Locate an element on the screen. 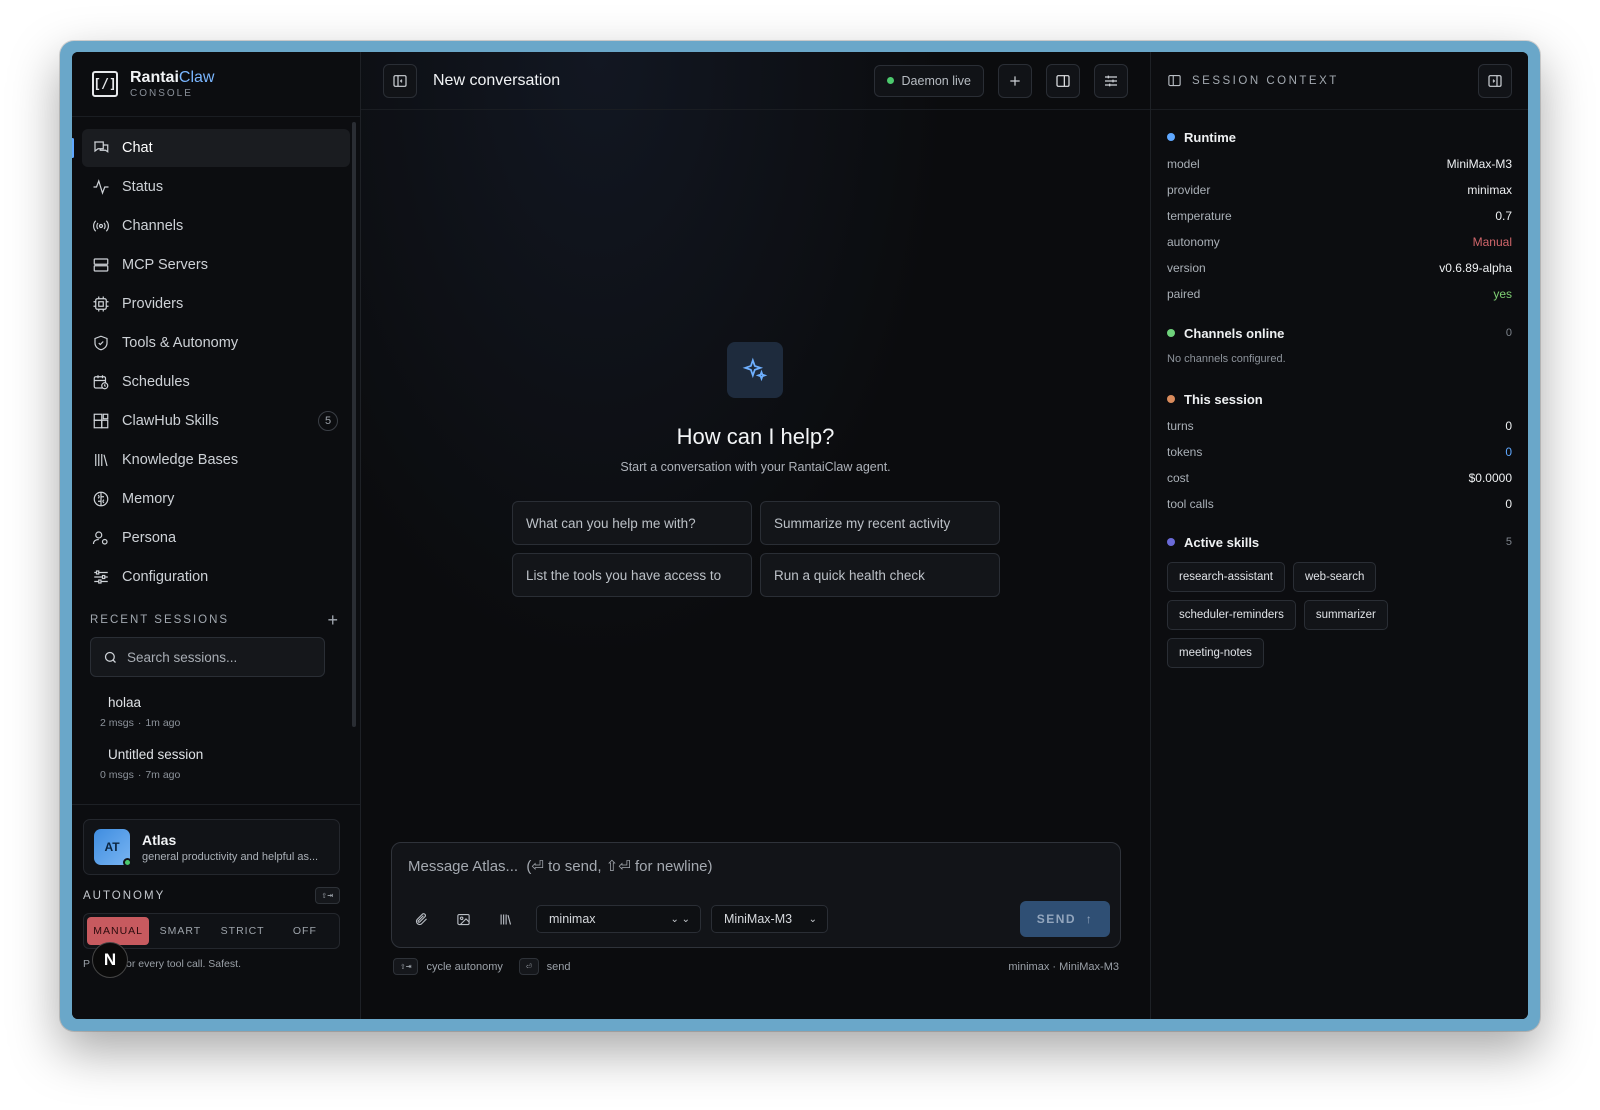 This screenshot has height=1110, width=1600. sidebar-item-tools-autonomy: Tools & Autonomy is located at coordinates (216, 343).